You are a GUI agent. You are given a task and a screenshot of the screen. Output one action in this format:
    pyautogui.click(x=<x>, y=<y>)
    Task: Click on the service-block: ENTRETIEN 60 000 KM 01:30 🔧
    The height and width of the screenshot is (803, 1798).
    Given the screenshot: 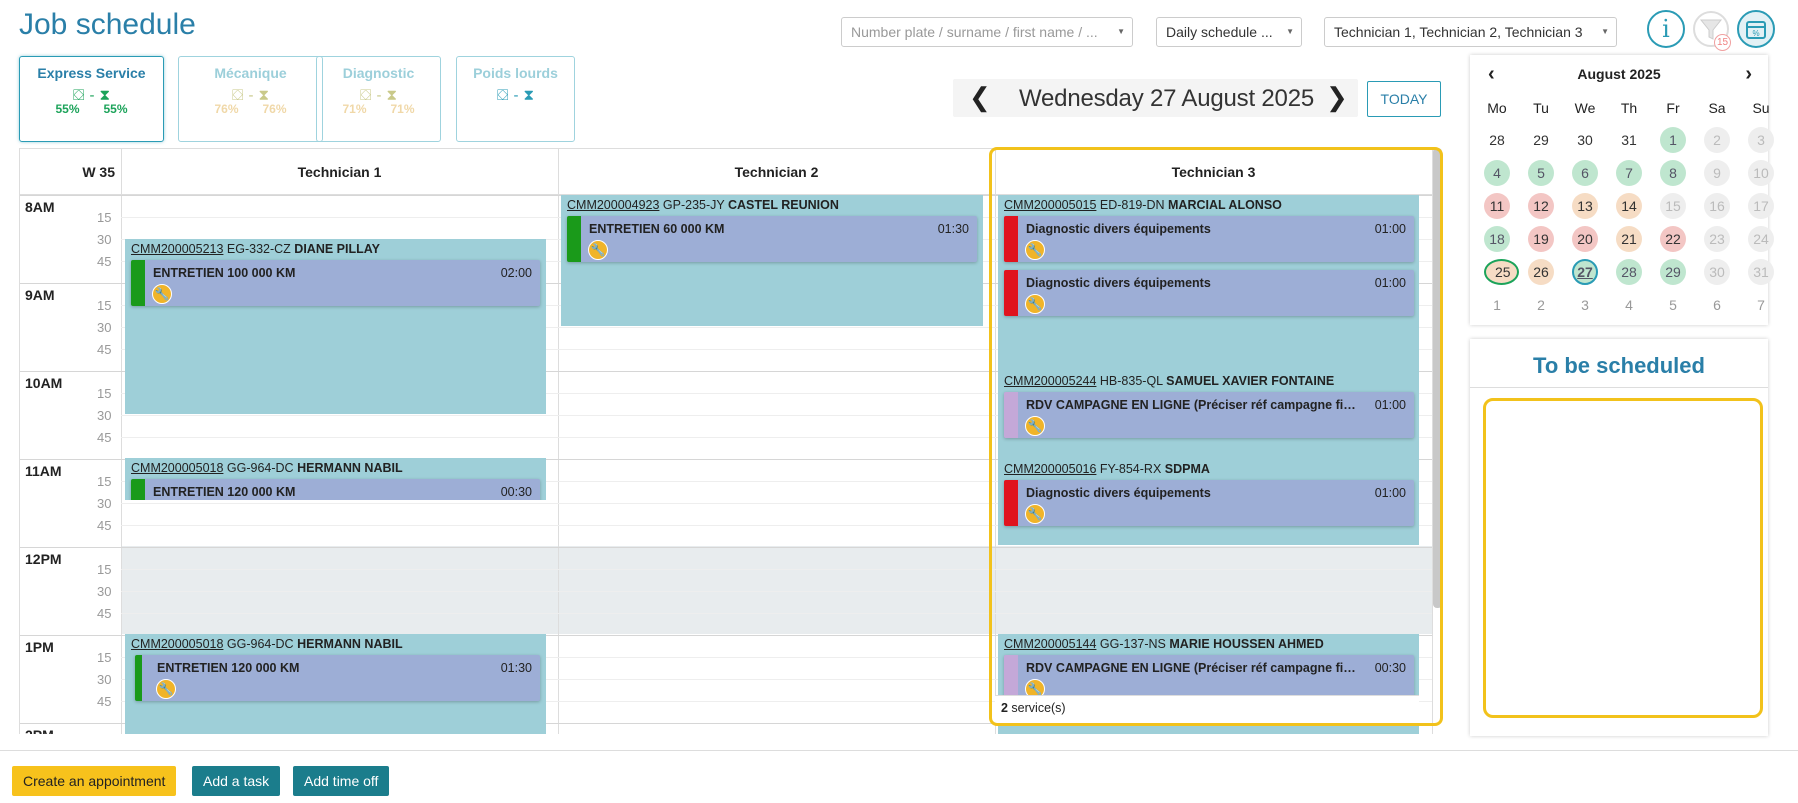 What is the action you would take?
    pyautogui.click(x=772, y=239)
    